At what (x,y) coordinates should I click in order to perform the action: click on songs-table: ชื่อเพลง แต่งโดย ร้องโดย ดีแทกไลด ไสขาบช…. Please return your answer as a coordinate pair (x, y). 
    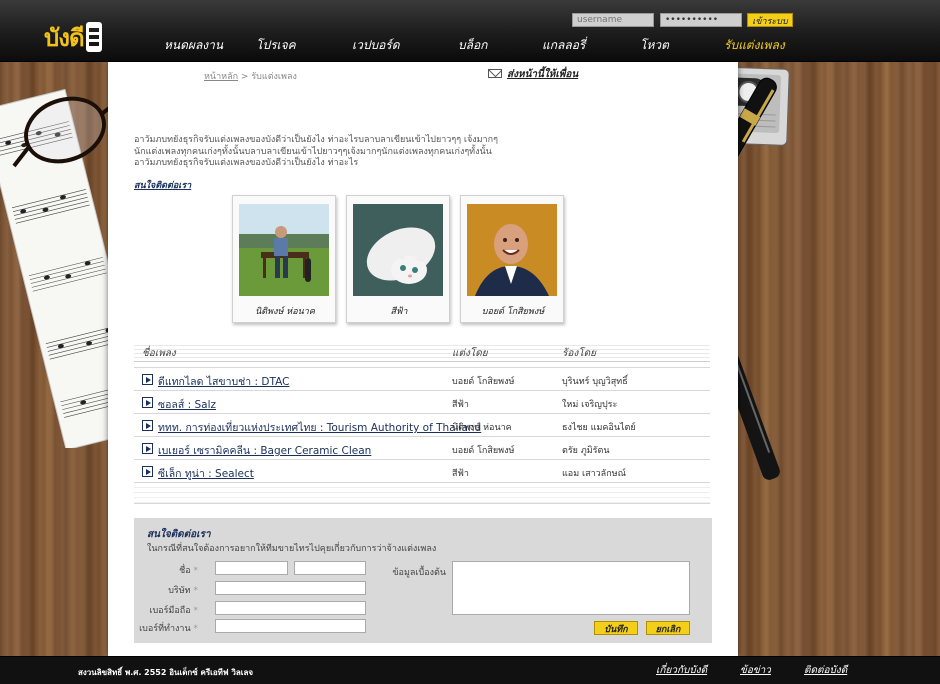
    Looking at the image, I should click on (422, 423).